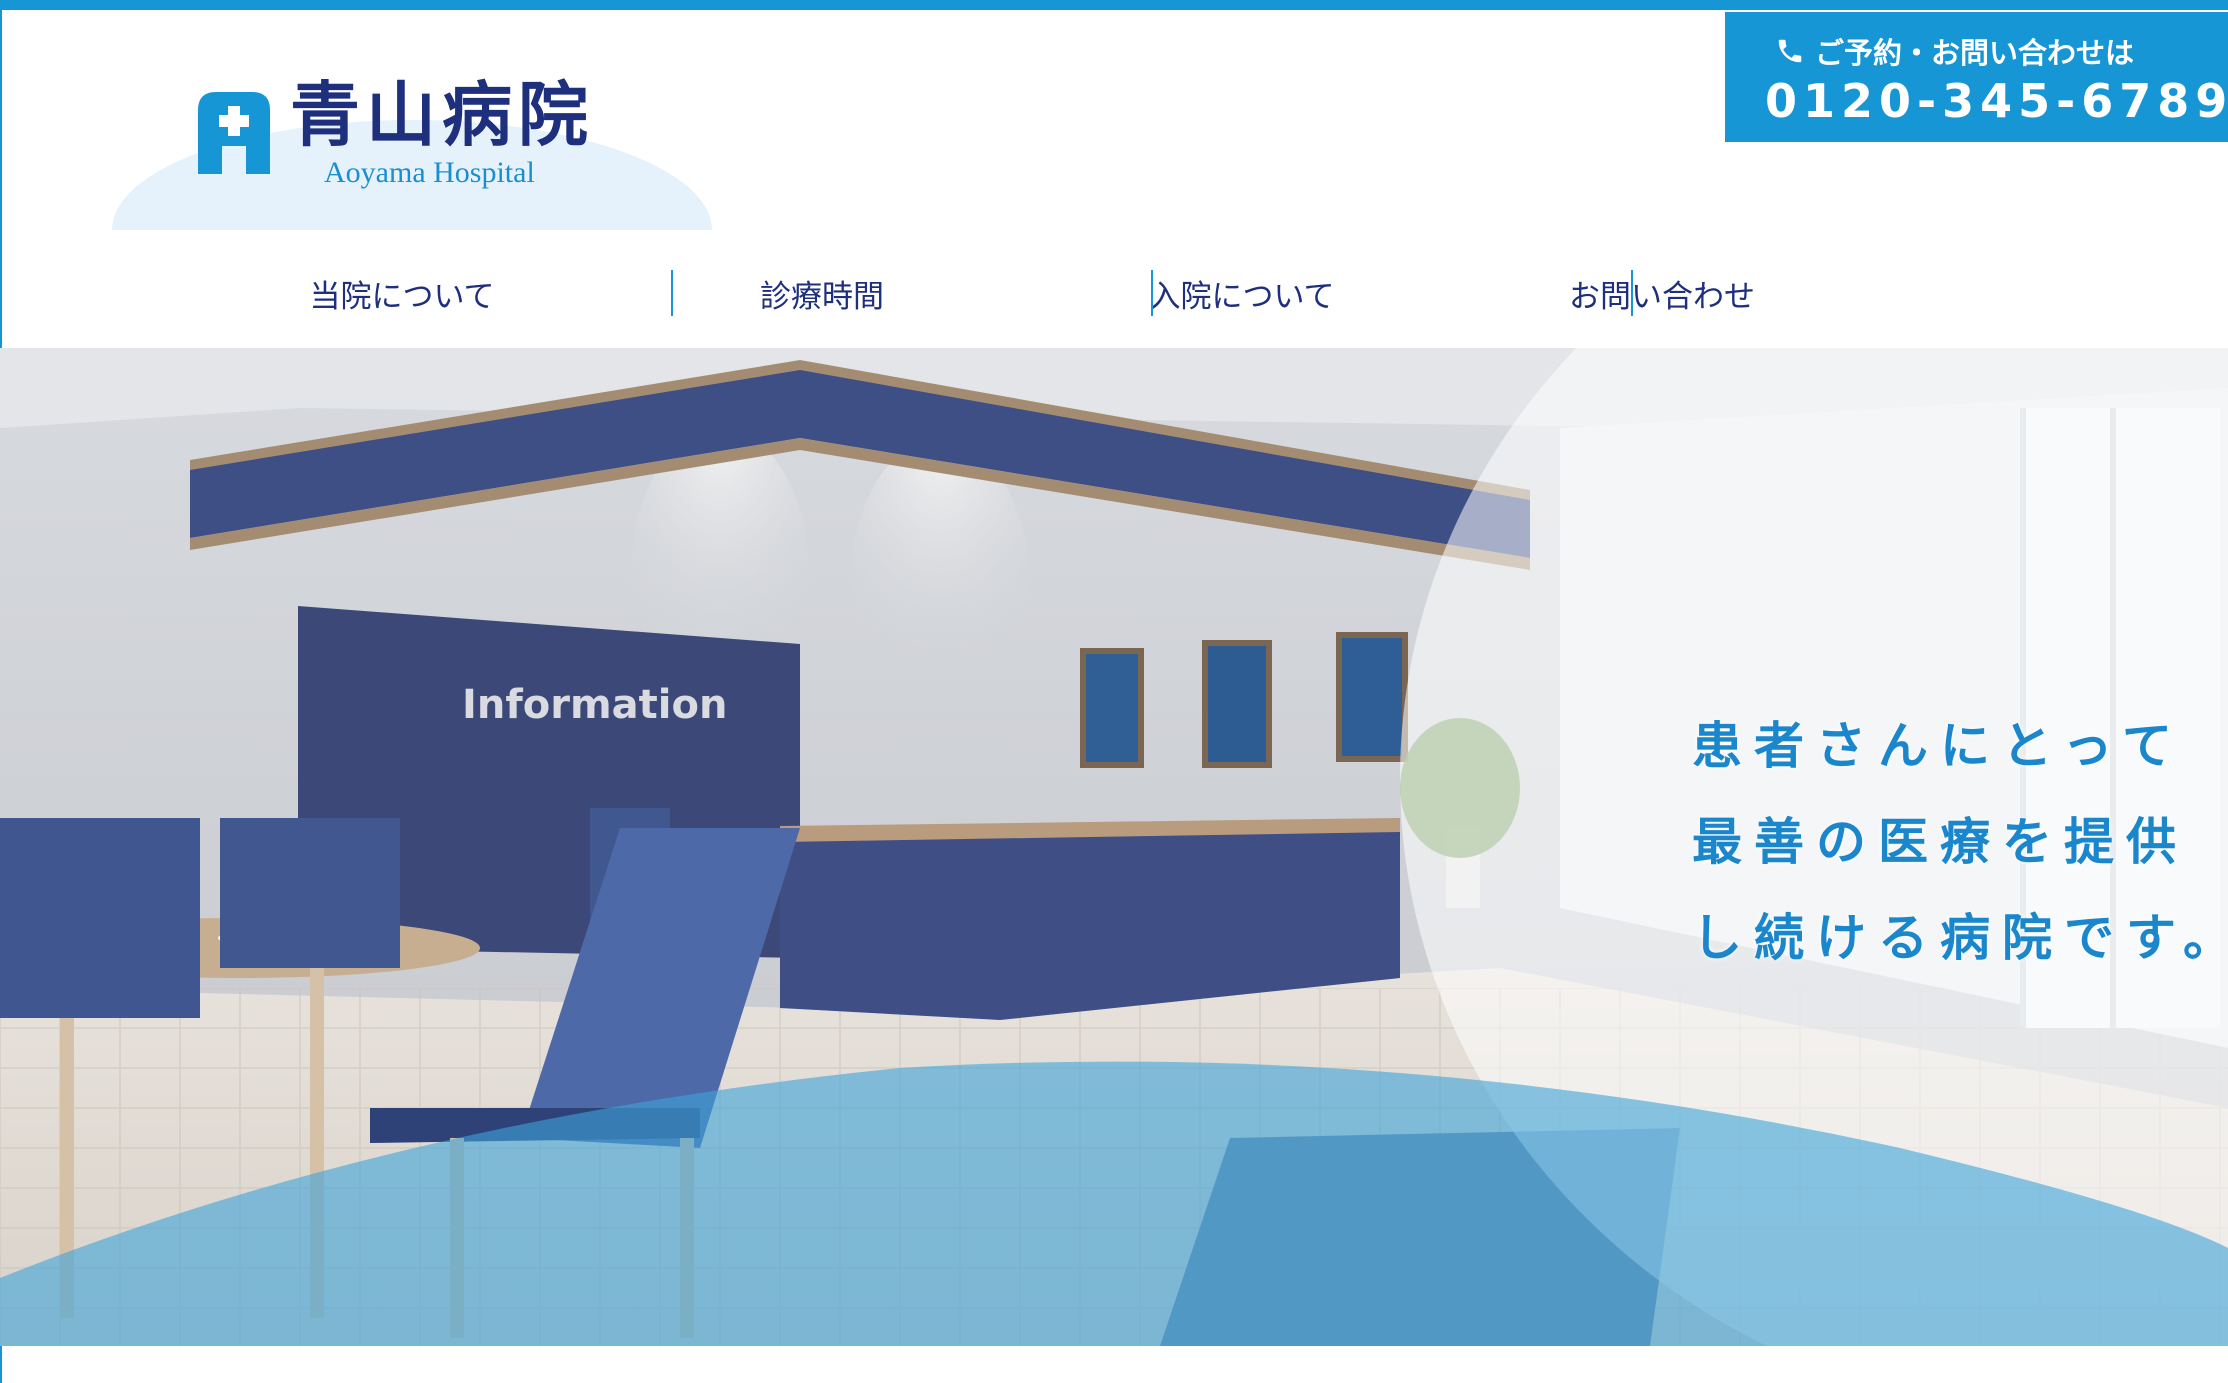 Image resolution: width=2228 pixels, height=1383 pixels. I want to click on top-accent-bar, so click(1114, 5).